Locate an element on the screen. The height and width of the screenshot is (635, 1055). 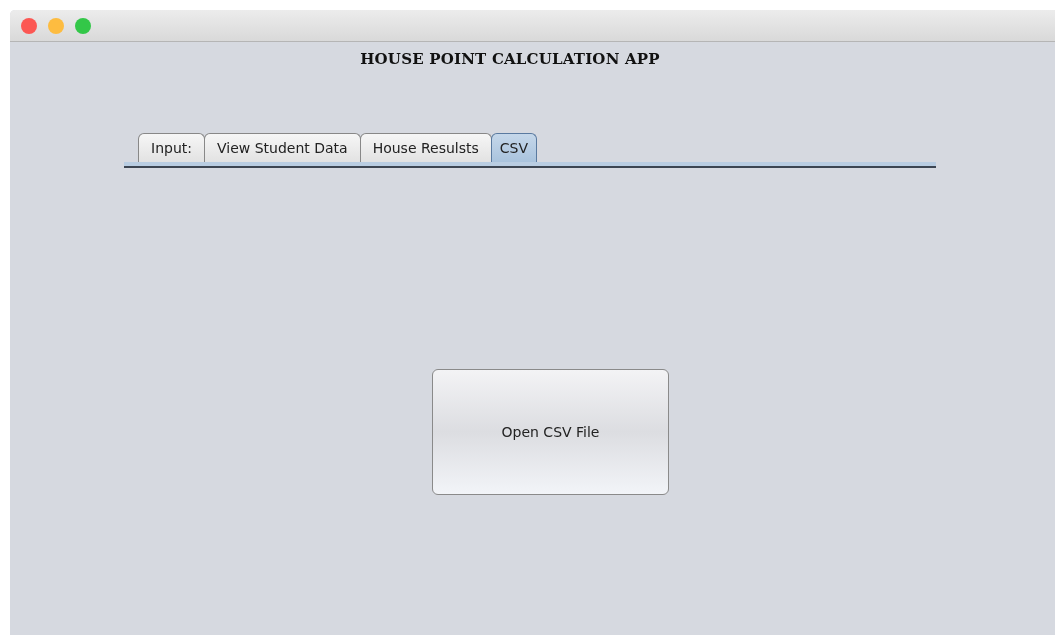
tab: View Student Data is located at coordinates (282, 147).